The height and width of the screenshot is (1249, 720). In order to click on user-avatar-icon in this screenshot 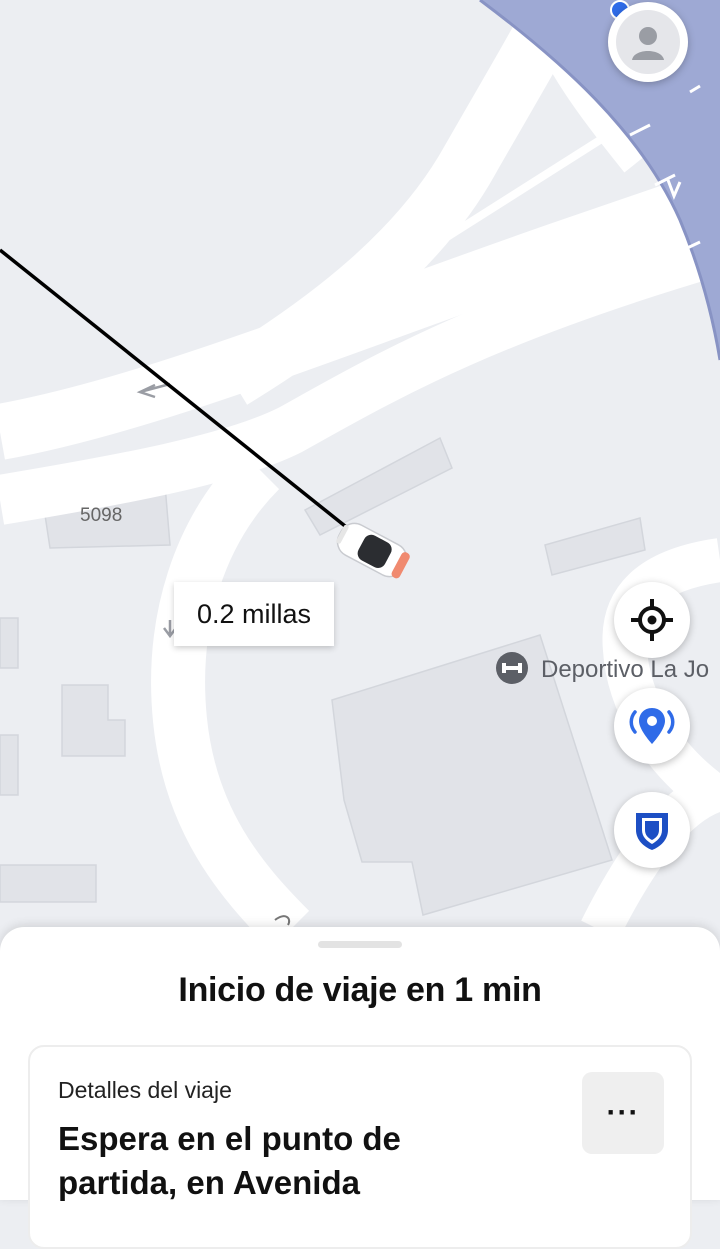, I will do `click(648, 43)`.